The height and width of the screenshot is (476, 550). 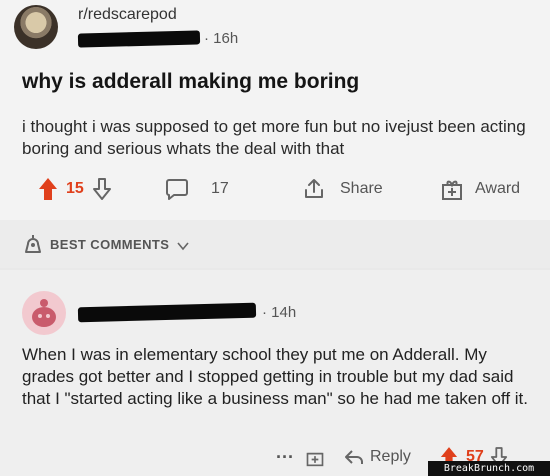 I want to click on more-options-label: ···, so click(x=285, y=456).